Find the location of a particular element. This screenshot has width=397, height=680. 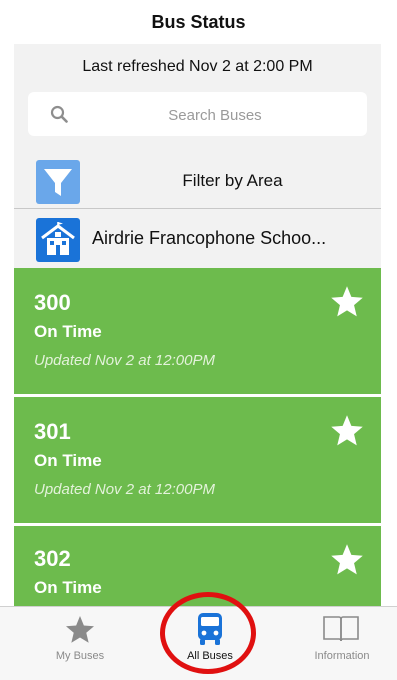

tab-all-buses: All Buses is located at coordinates (210, 643).